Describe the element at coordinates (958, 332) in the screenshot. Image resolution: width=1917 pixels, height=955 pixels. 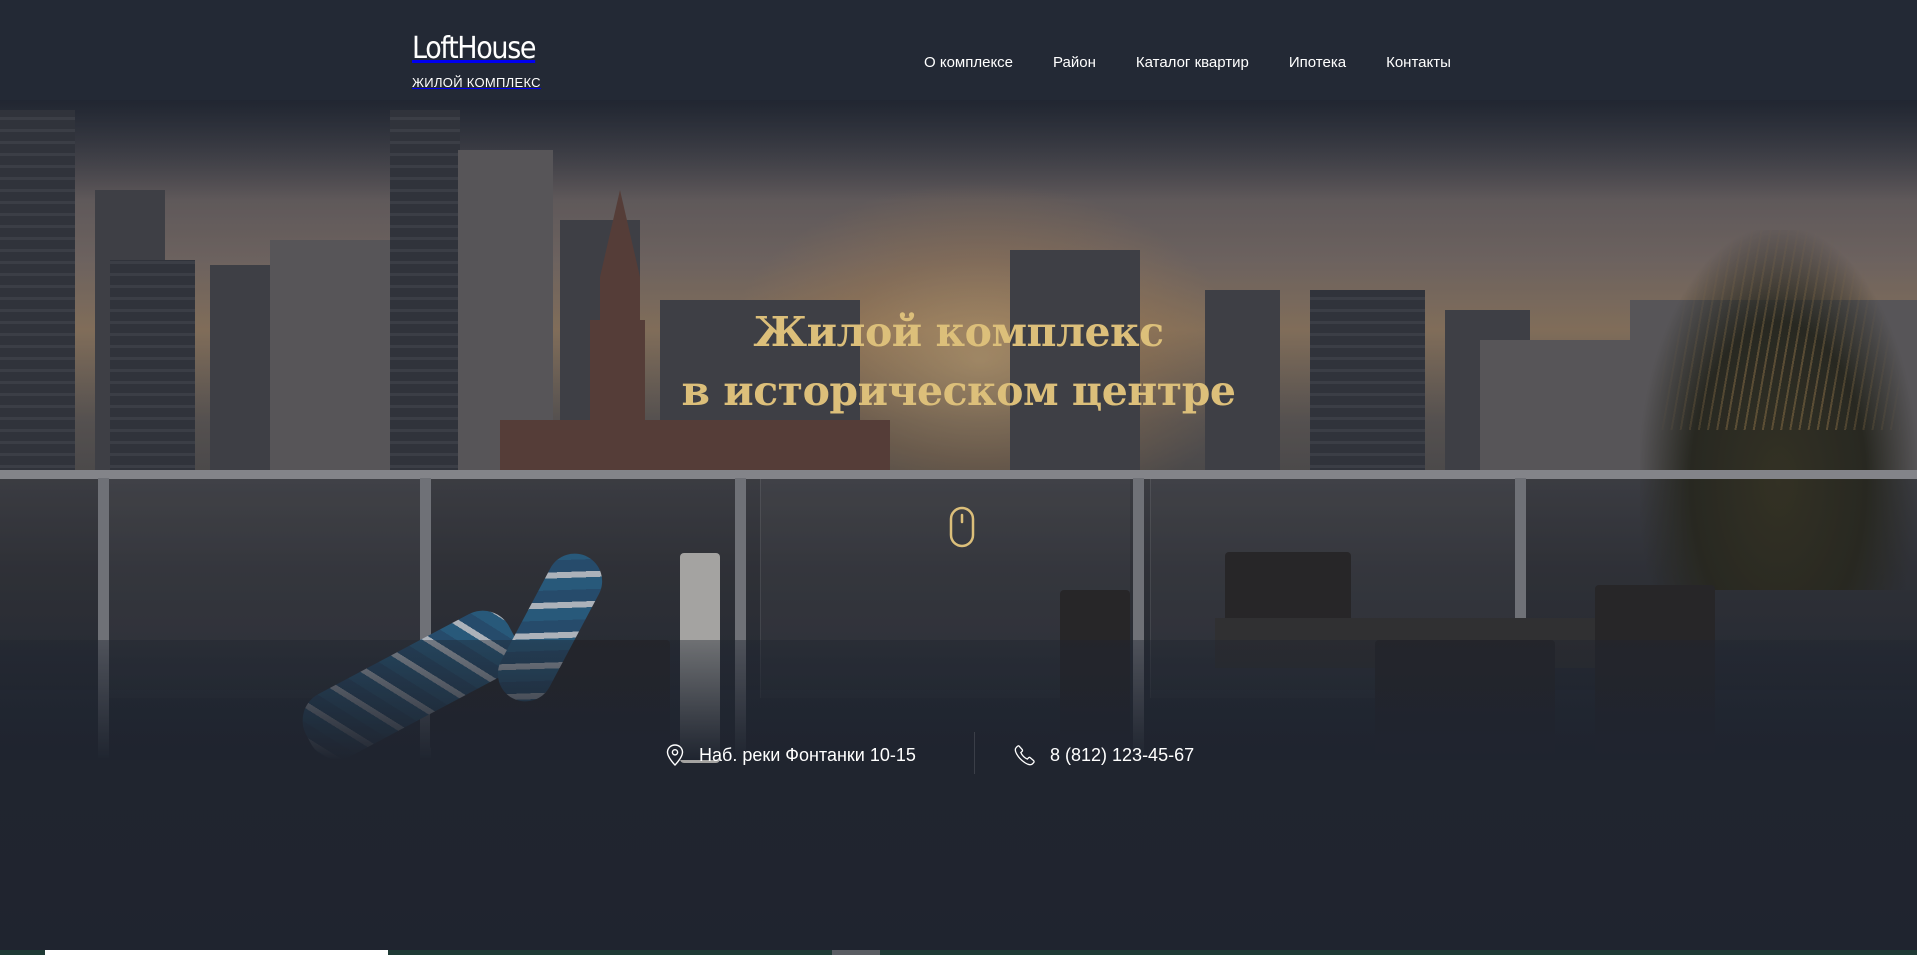
I see `hero-title-line-1: Жилой комплекс` at that location.